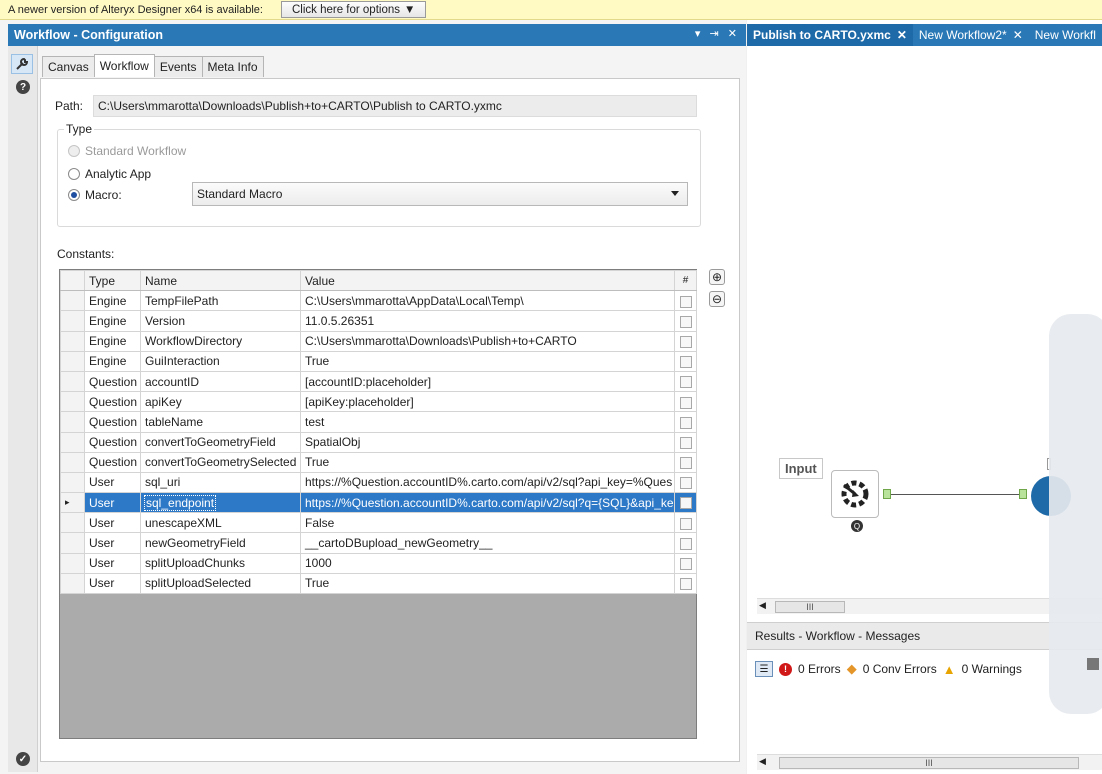 Image resolution: width=1102 pixels, height=774 pixels. Describe the element at coordinates (220, 422) in the screenshot. I see `cell-name: tableName` at that location.